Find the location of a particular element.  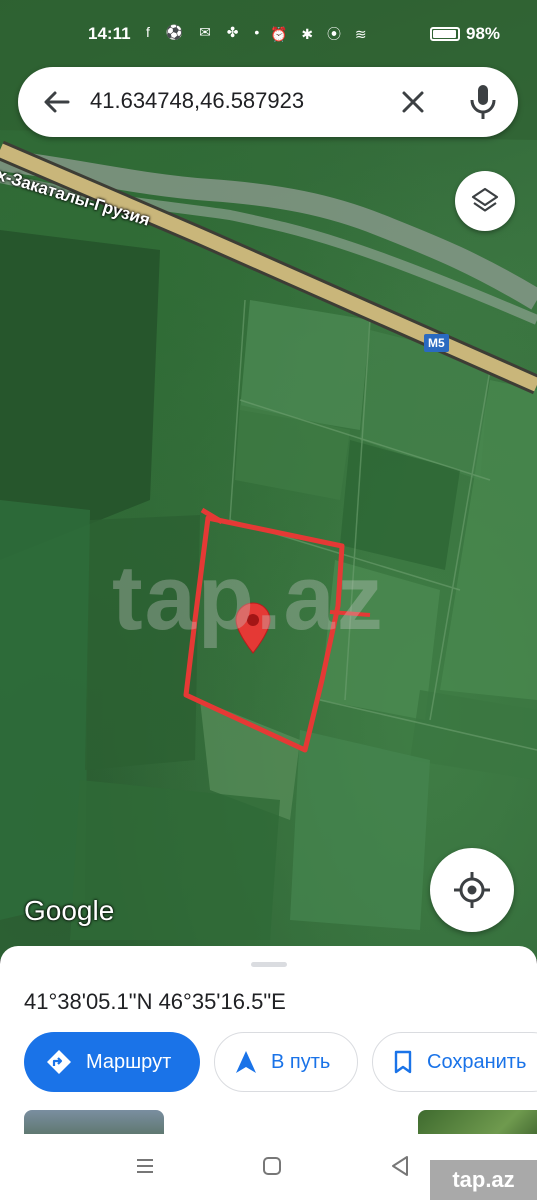

my-location-icon is located at coordinates (472, 890).